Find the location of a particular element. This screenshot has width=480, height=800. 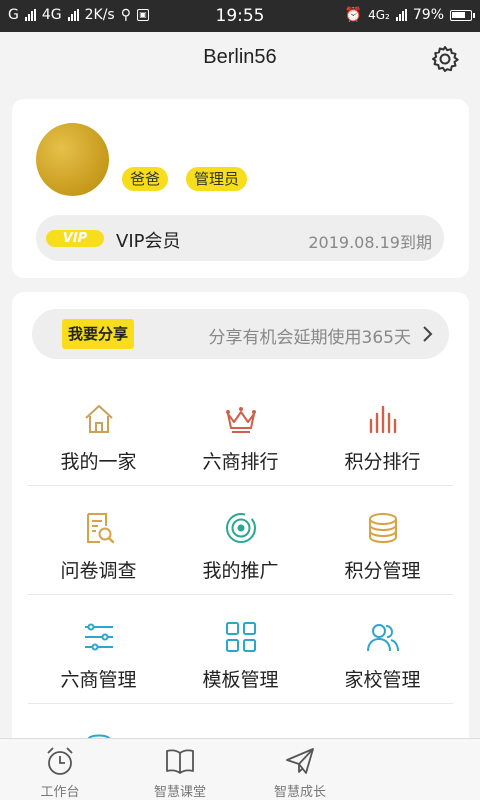

network-type: 4G₂ is located at coordinates (379, 15).